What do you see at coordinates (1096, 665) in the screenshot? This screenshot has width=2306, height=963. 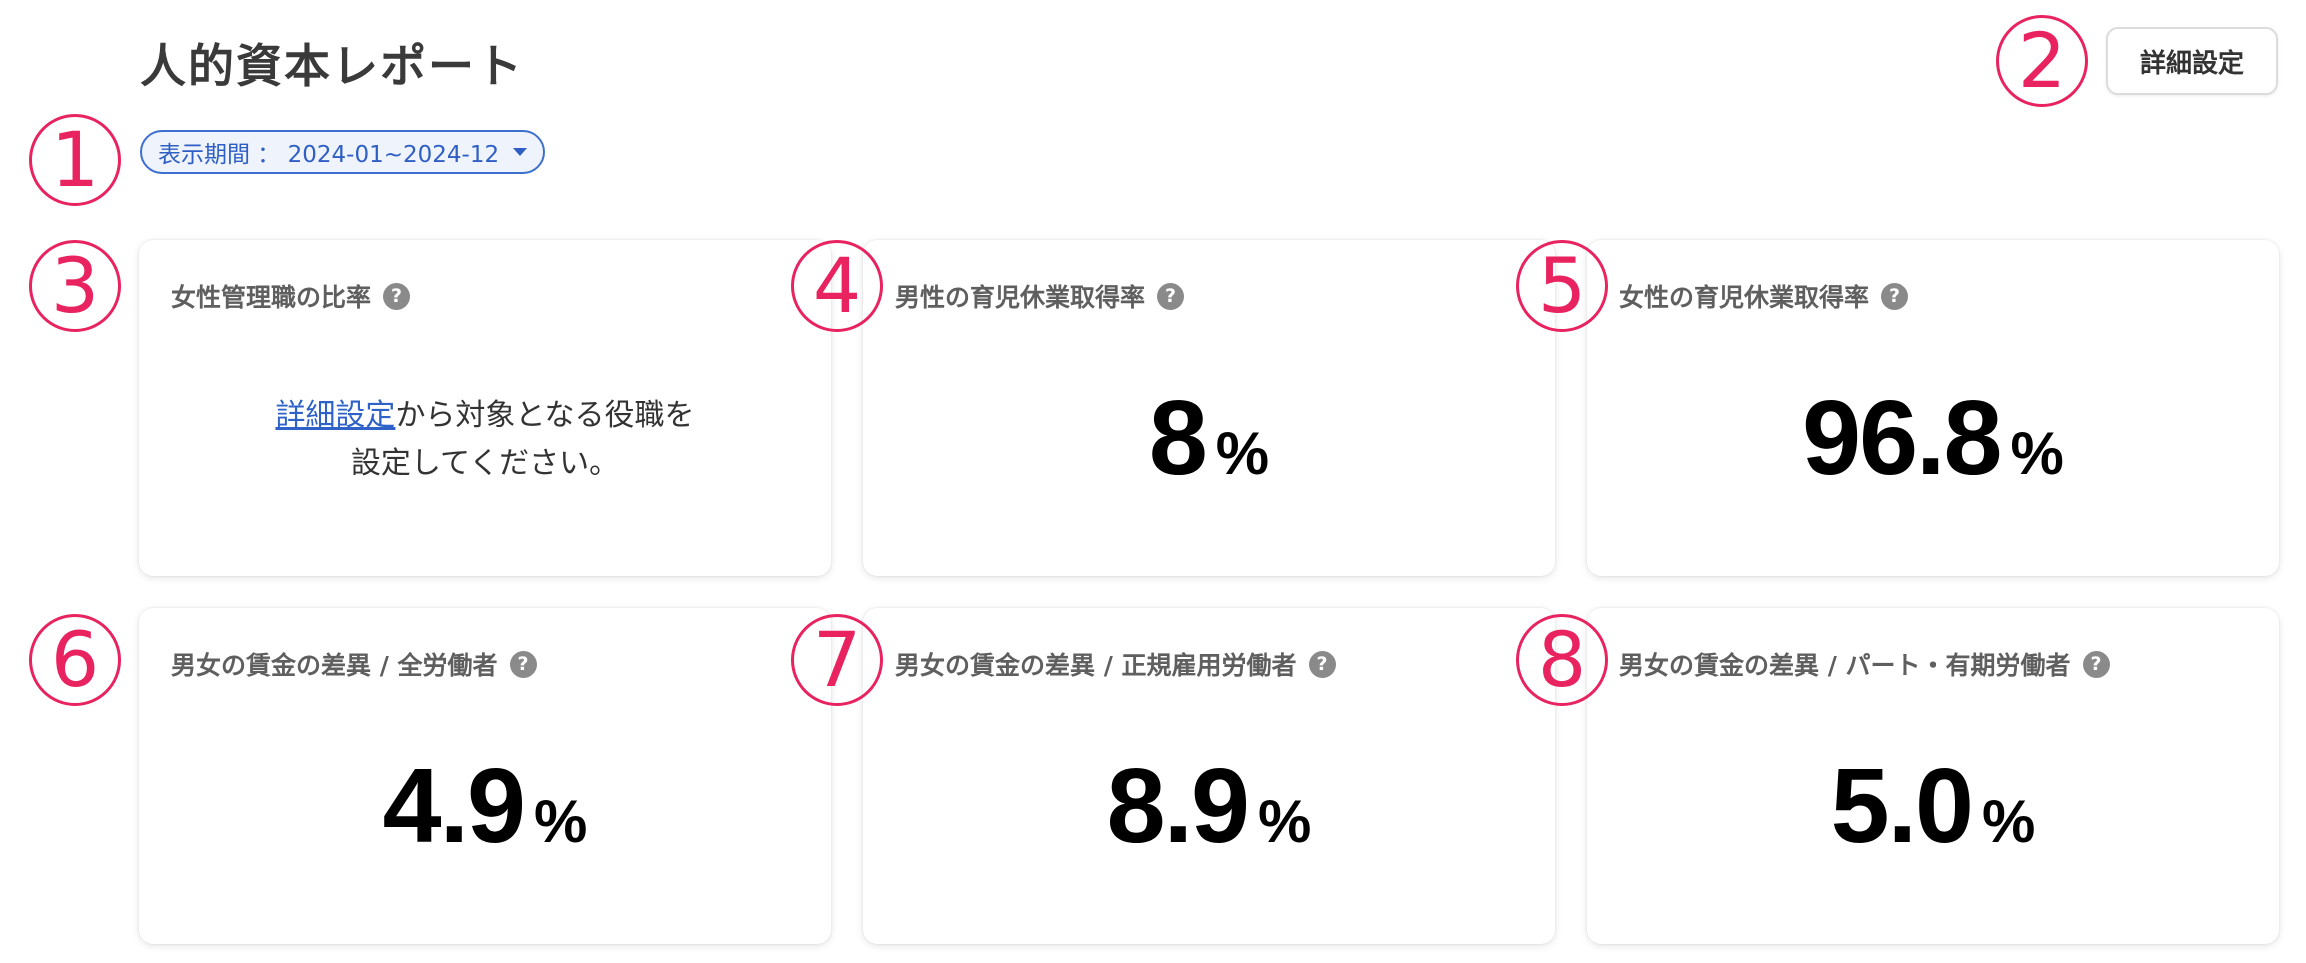 I see `card-label-text: 男女の賃金の差異 / 正規雇用労働者` at bounding box center [1096, 665].